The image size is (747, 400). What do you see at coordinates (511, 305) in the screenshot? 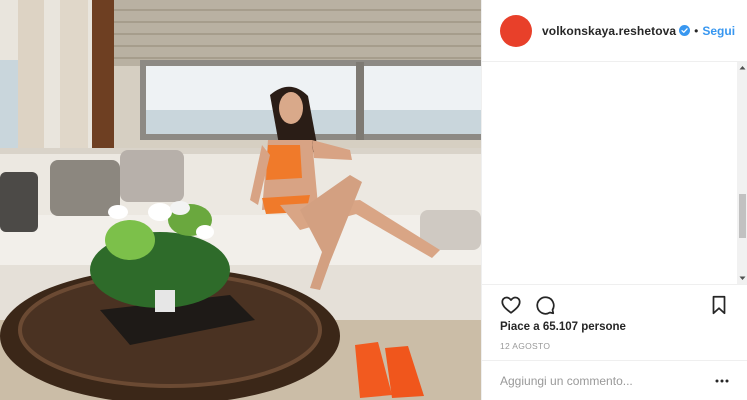
I see `heart-icon` at bounding box center [511, 305].